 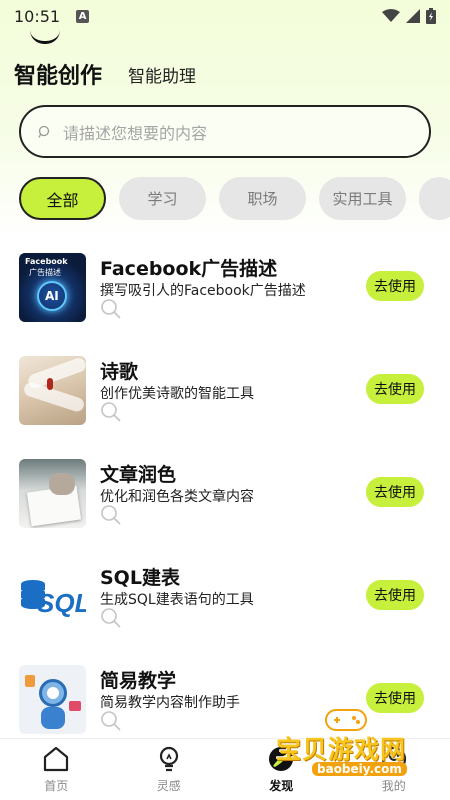 I want to click on search-input: 请描述您想要的内容, so click(x=225, y=131).